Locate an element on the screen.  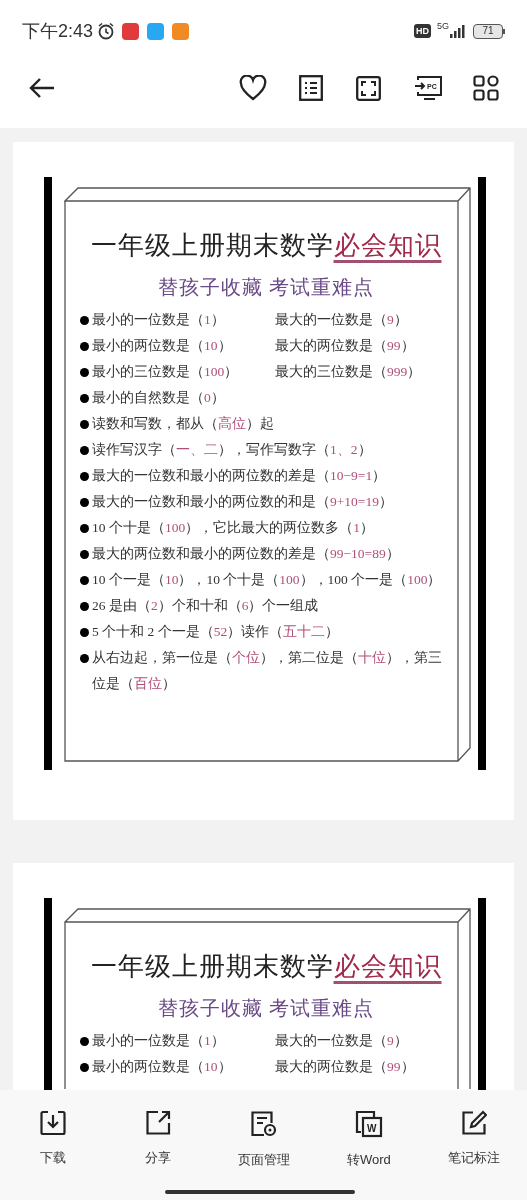
knowledge-point: 最小的自然数是（0） is located at coordinates (159, 398).